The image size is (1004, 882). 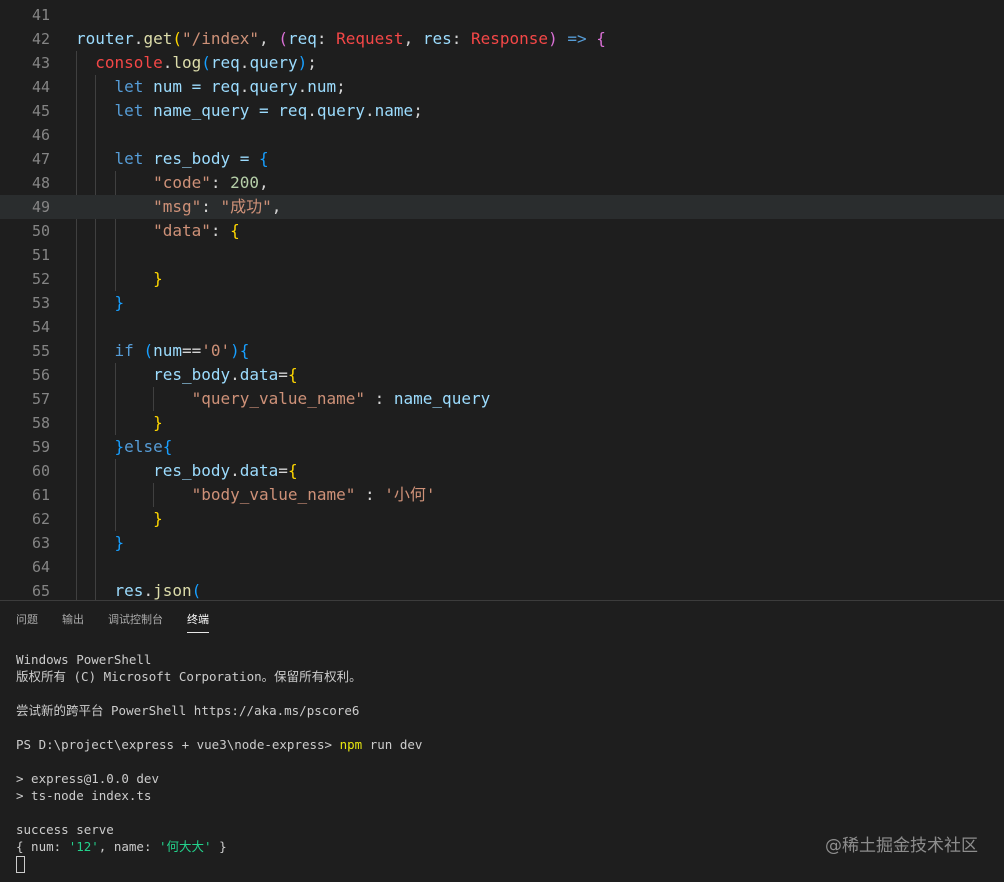 What do you see at coordinates (83, 846) in the screenshot?
I see `terminal-text: '12'` at bounding box center [83, 846].